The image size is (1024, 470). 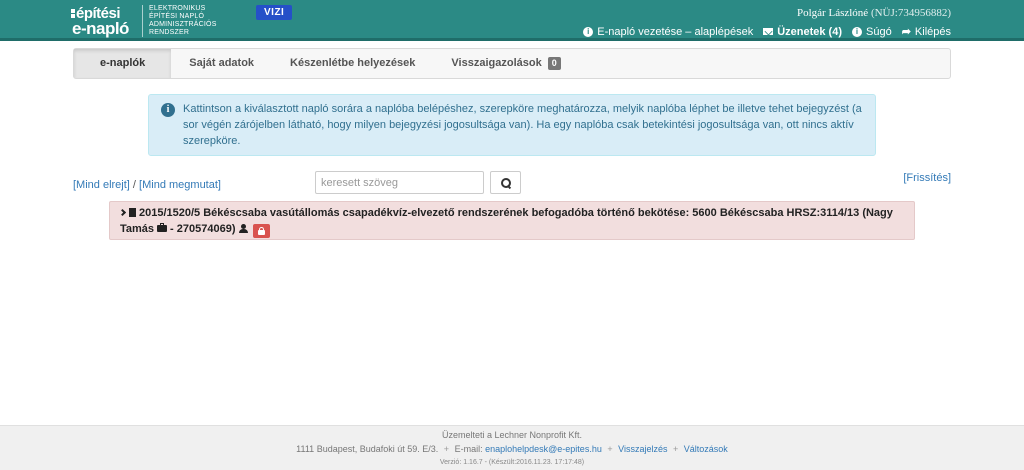 What do you see at coordinates (927, 178) in the screenshot?
I see `refresh-link: [Frissítés]` at bounding box center [927, 178].